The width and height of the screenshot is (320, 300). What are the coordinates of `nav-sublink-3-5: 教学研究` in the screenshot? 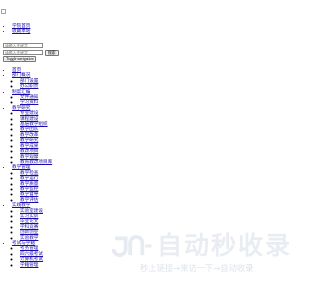 It's located at (29, 139).